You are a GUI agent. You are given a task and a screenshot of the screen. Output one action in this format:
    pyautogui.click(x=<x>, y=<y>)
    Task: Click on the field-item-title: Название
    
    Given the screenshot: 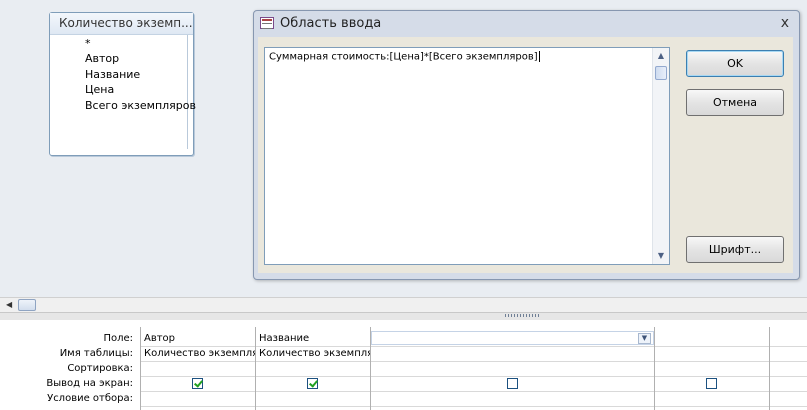 What is the action you would take?
    pyautogui.click(x=112, y=74)
    